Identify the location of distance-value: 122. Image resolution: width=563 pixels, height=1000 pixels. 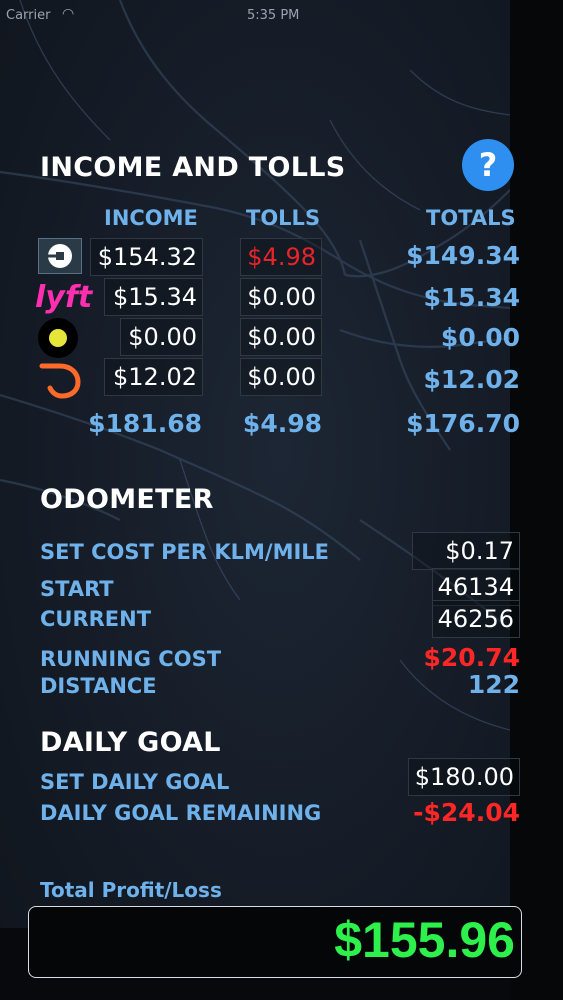
(493, 684).